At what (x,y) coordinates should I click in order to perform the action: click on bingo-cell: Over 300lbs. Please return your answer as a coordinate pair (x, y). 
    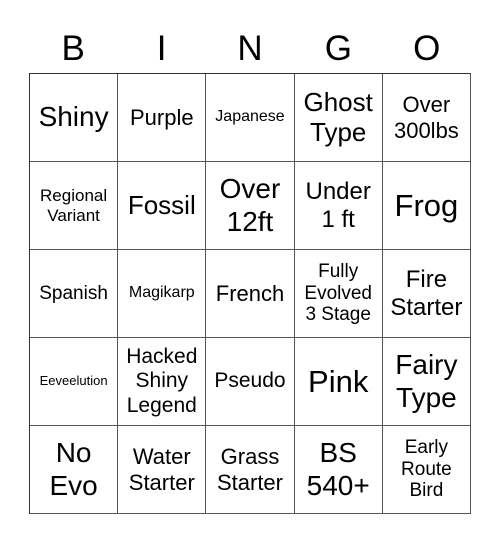
    Looking at the image, I should click on (426, 118).